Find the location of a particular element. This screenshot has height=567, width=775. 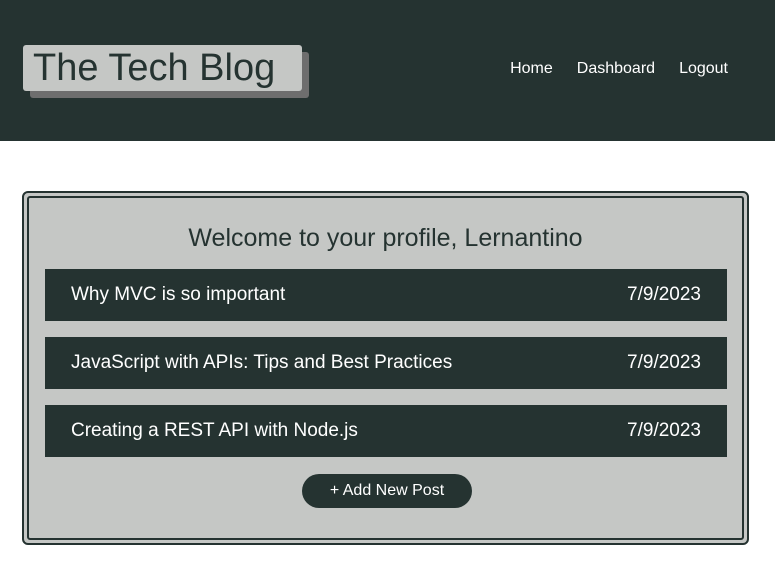

nav-dashboard-link: Dashboard is located at coordinates (616, 69).